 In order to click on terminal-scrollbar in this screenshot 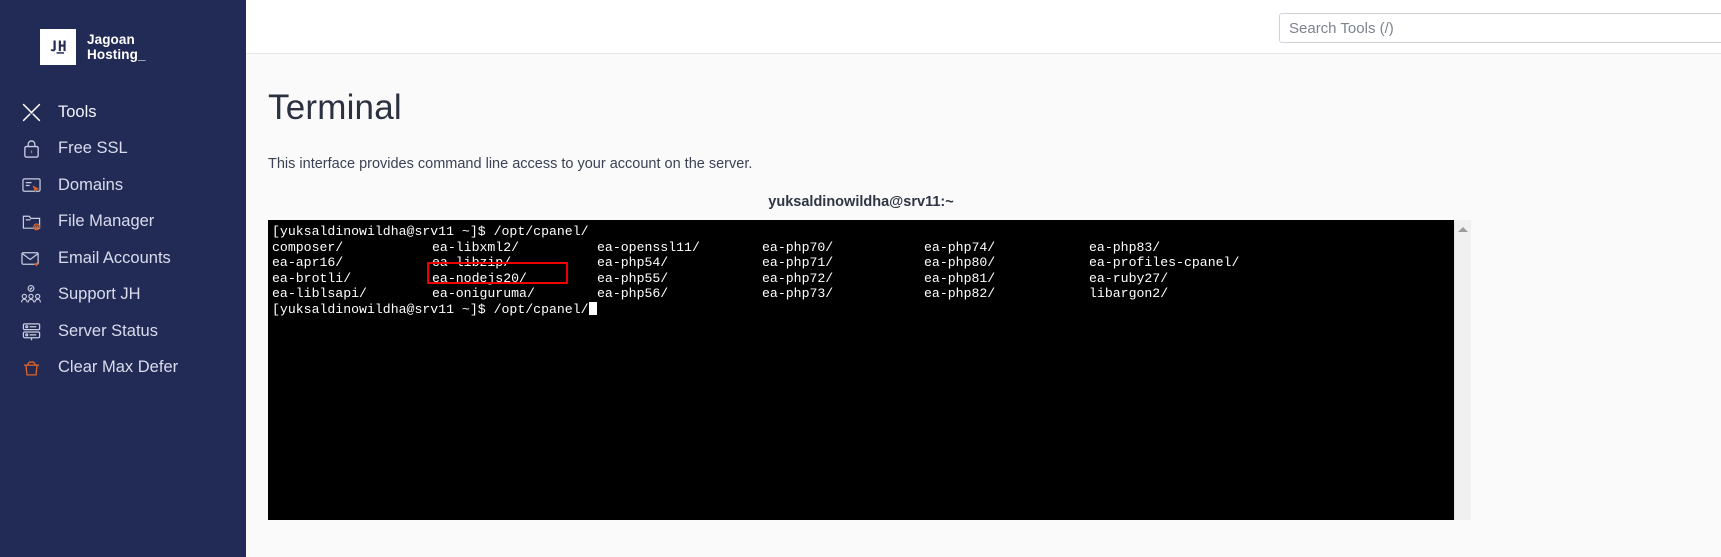, I will do `click(1462, 370)`.